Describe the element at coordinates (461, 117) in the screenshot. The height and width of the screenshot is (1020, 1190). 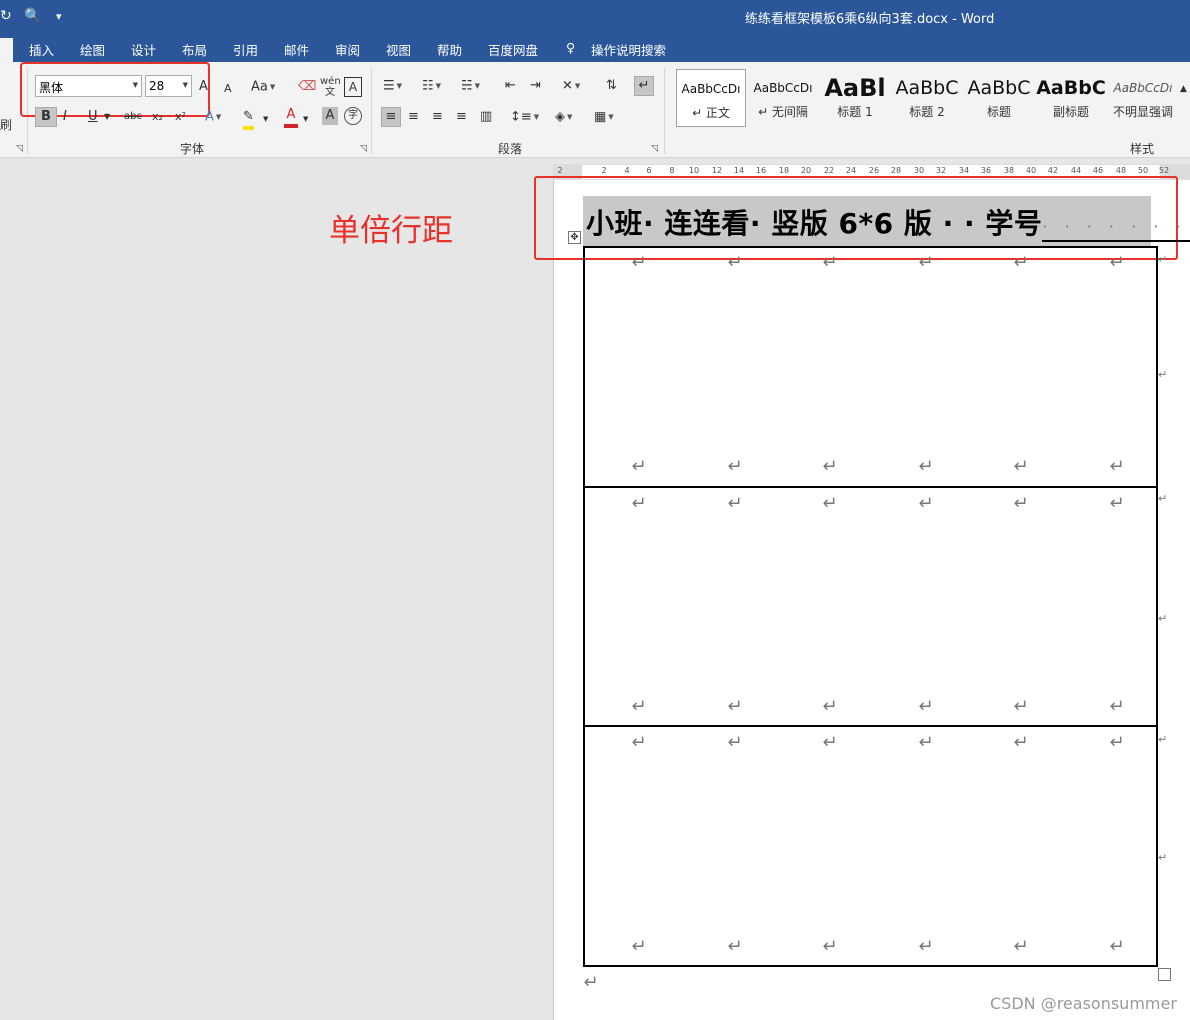
I see `justify-icon: ≡` at that location.